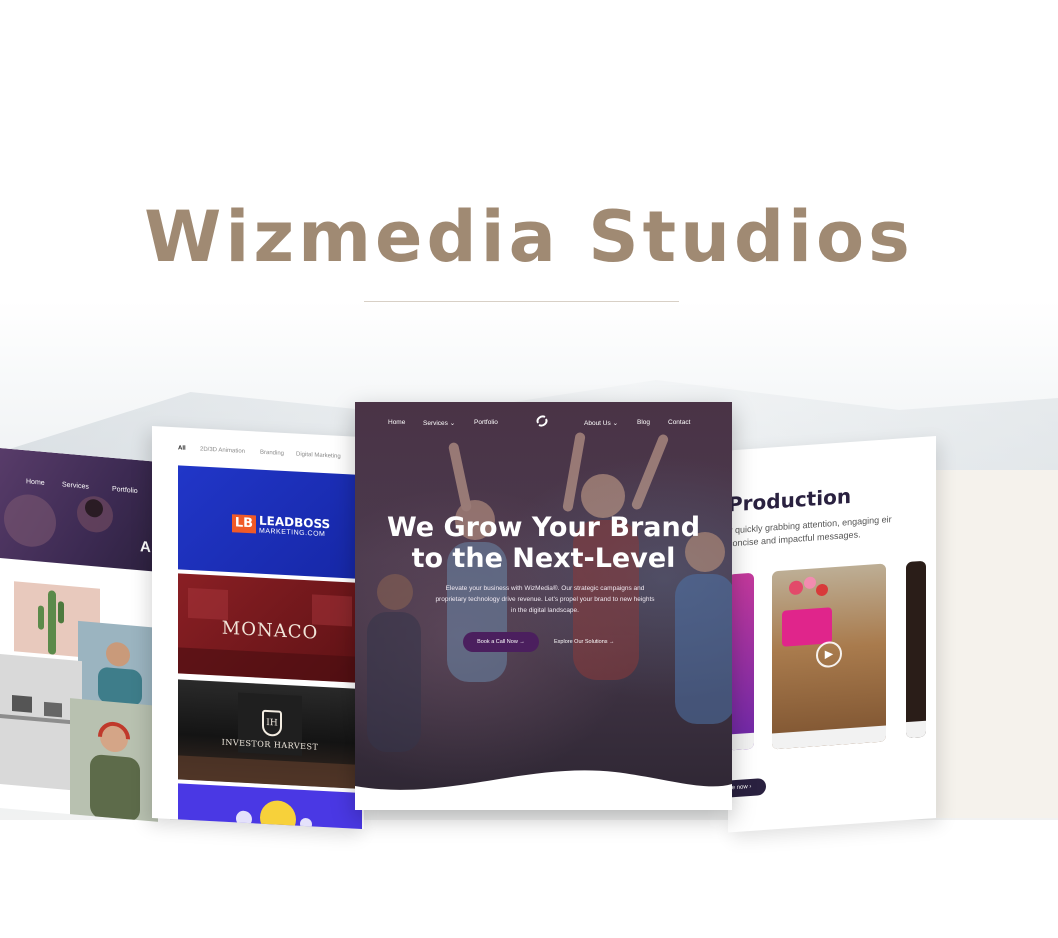 The width and height of the screenshot is (1058, 938). Describe the element at coordinates (543, 558) in the screenshot. I see `hero-title-line-2: to the Next-Level` at that location.